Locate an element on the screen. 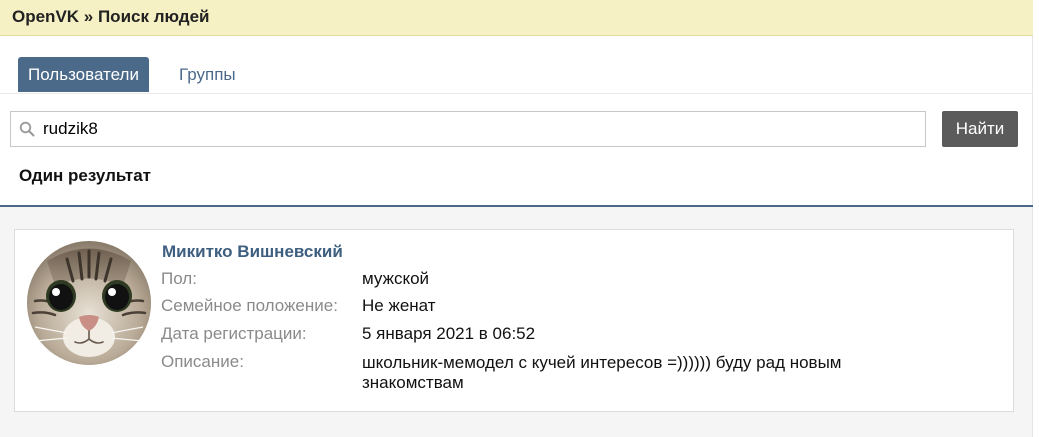 Image resolution: width=1039 pixels, height=437 pixels. tabs: Пользователи Группы is located at coordinates (132, 74).